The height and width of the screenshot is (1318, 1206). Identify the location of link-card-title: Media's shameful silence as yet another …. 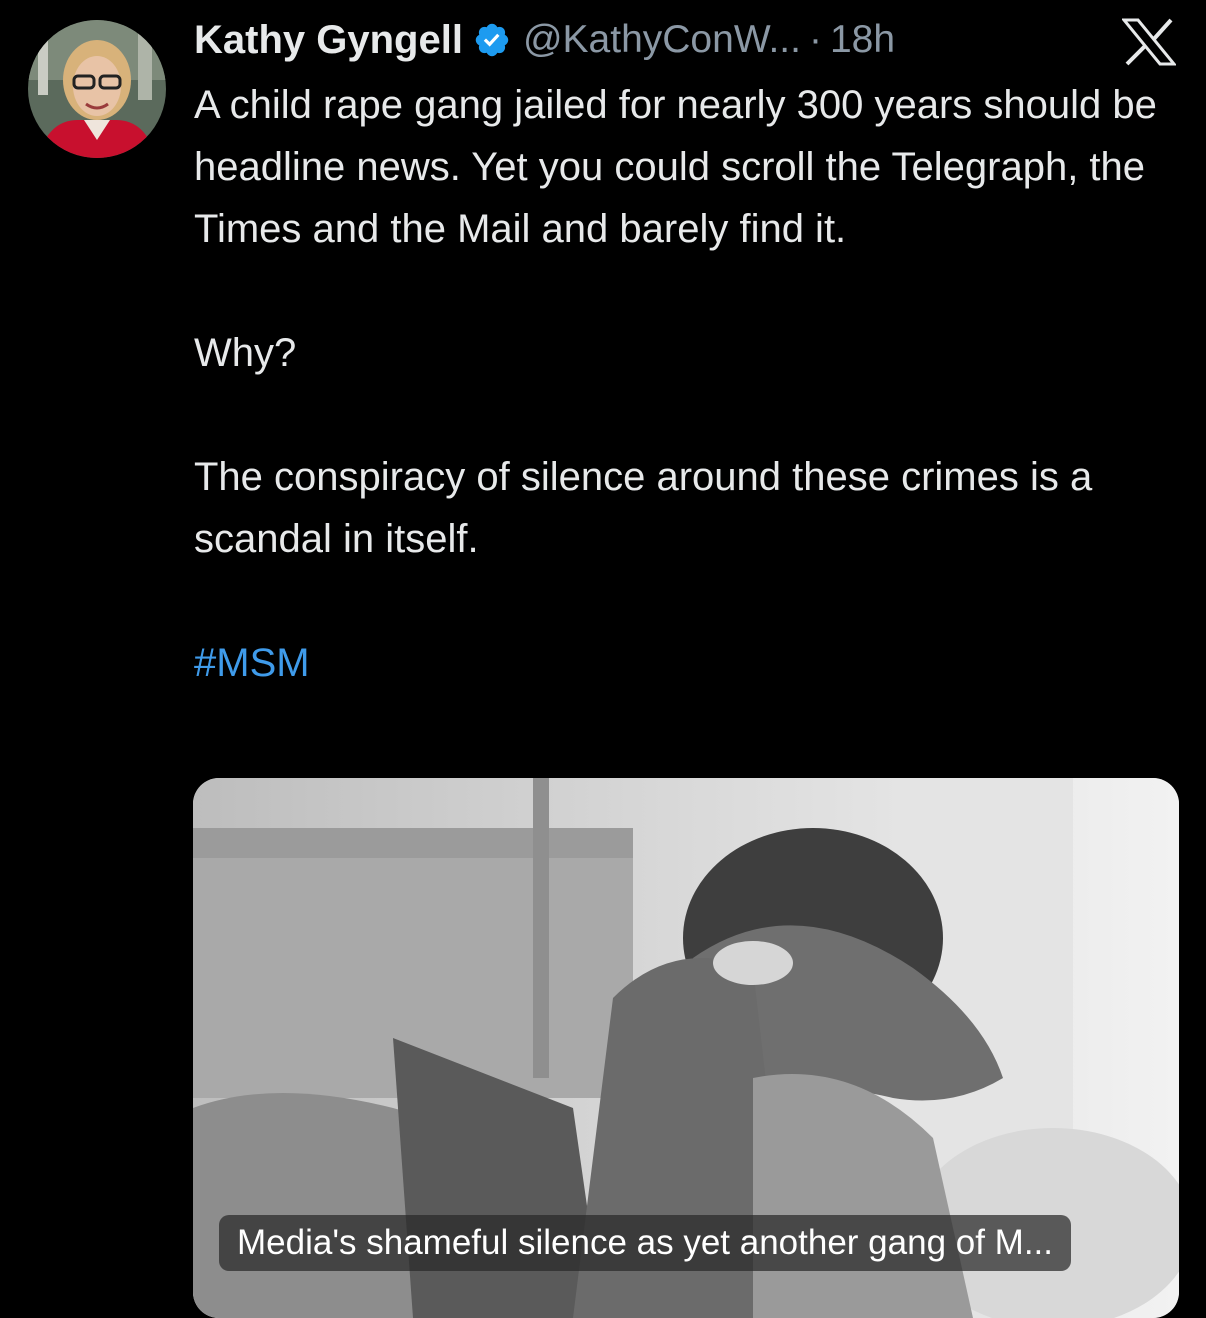
(645, 1243).